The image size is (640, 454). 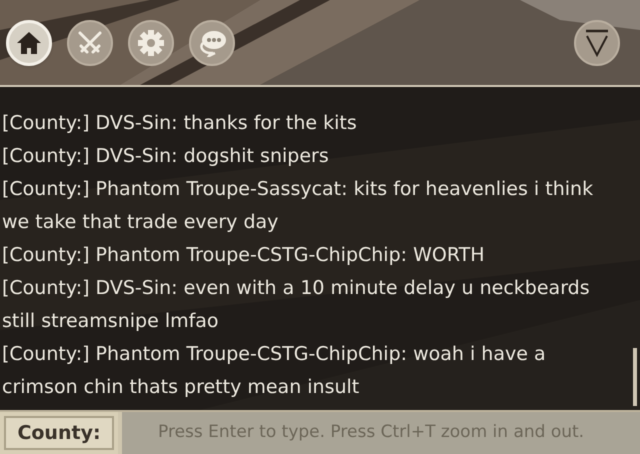 What do you see at coordinates (296, 305) in the screenshot?
I see `chat-message: [County:] DVS-Sin: even with a 10 minute delay u neckbeards still streamsnipe lmfao` at bounding box center [296, 305].